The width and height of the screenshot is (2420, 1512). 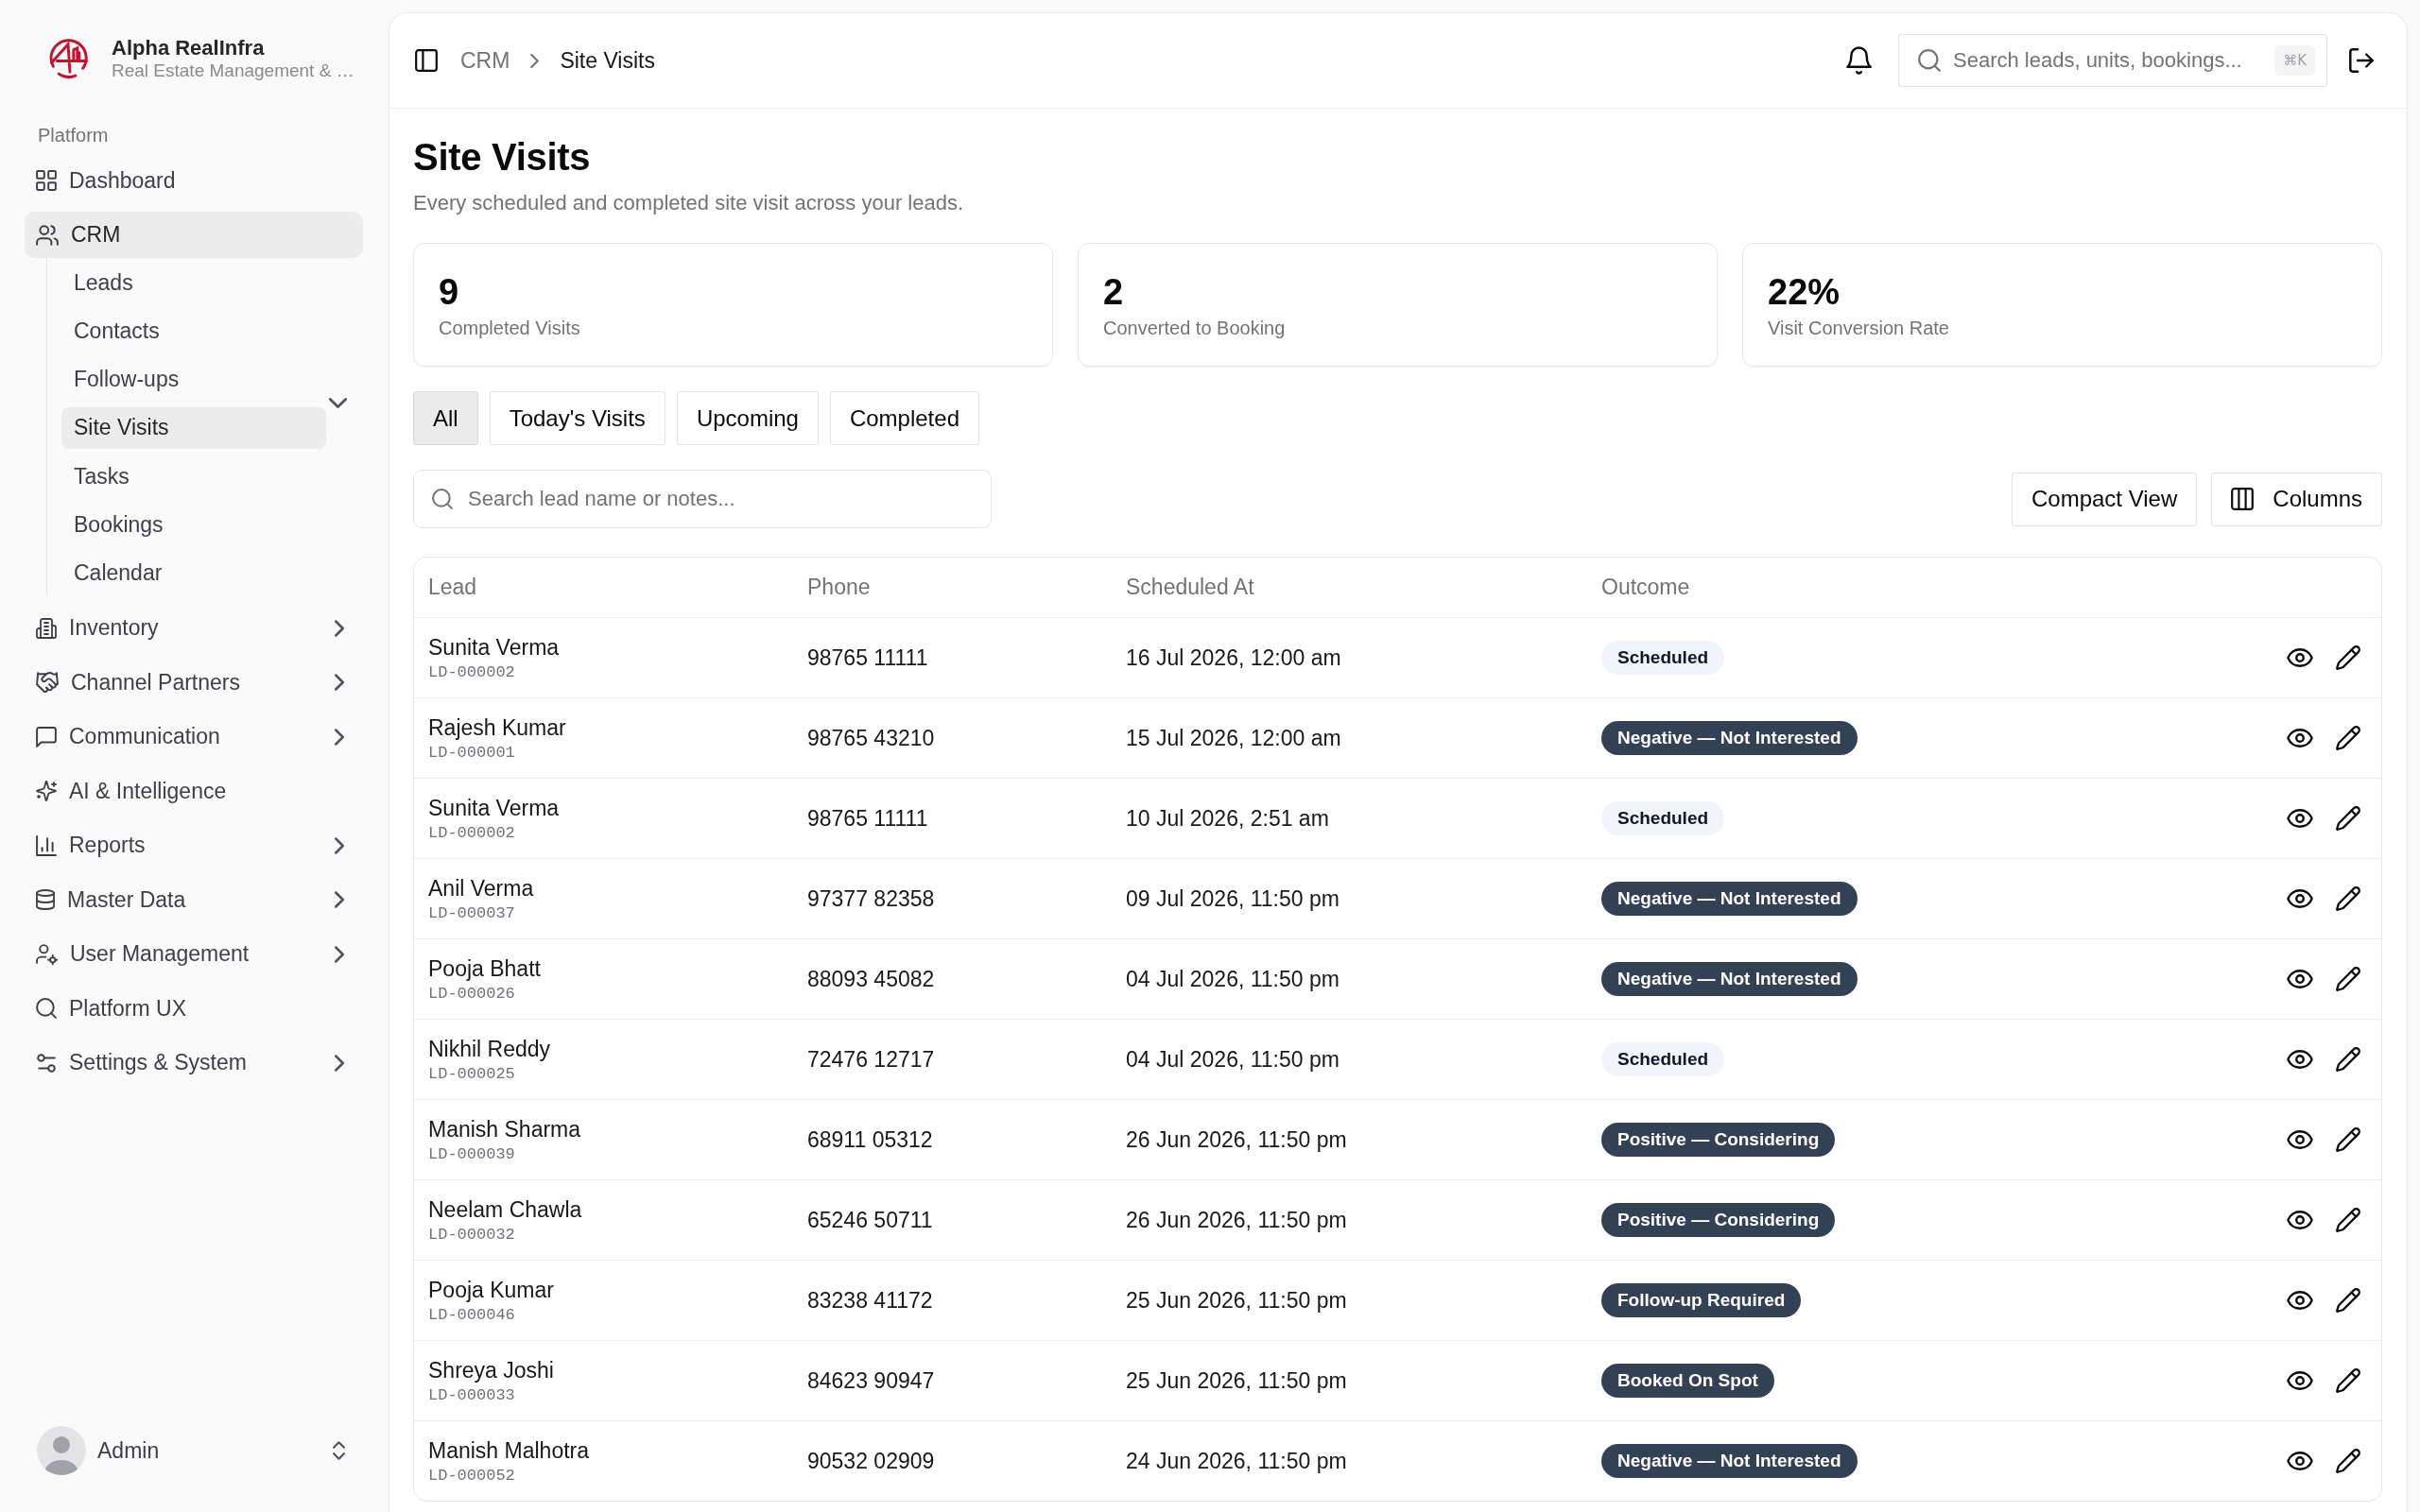 I want to click on phone-number: 65246 50711, so click(x=870, y=1219).